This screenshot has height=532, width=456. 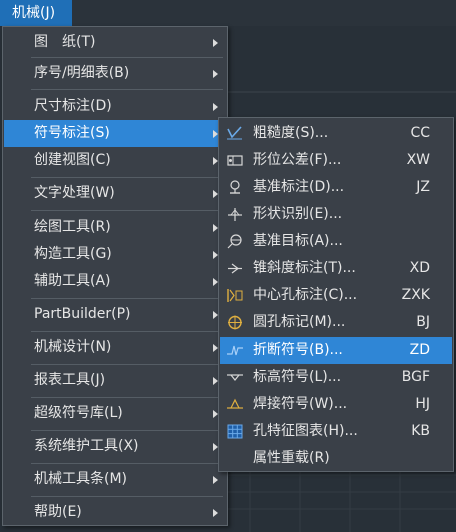 I want to click on shortcut-text: HJ, so click(x=422, y=404).